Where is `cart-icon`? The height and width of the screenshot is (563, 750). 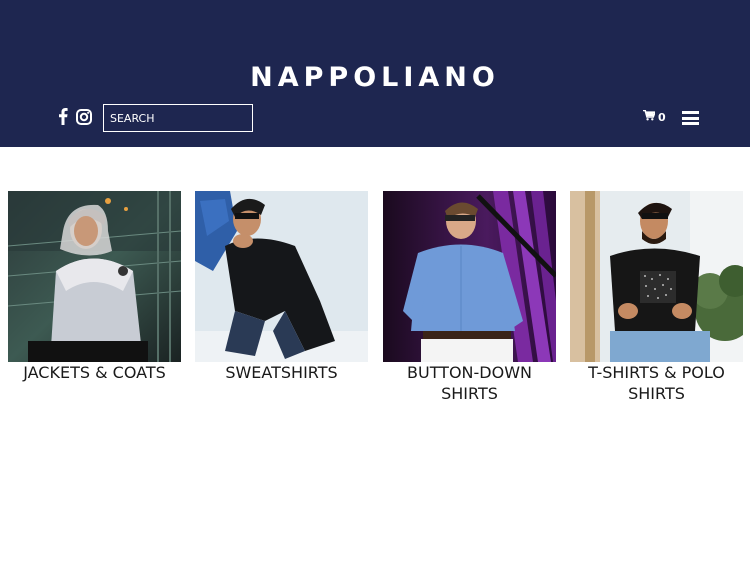 cart-icon is located at coordinates (650, 116).